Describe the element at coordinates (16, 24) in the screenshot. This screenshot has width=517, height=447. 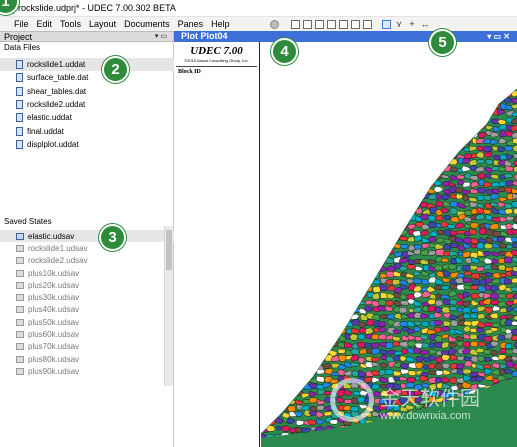
I see `menu-file: File` at that location.